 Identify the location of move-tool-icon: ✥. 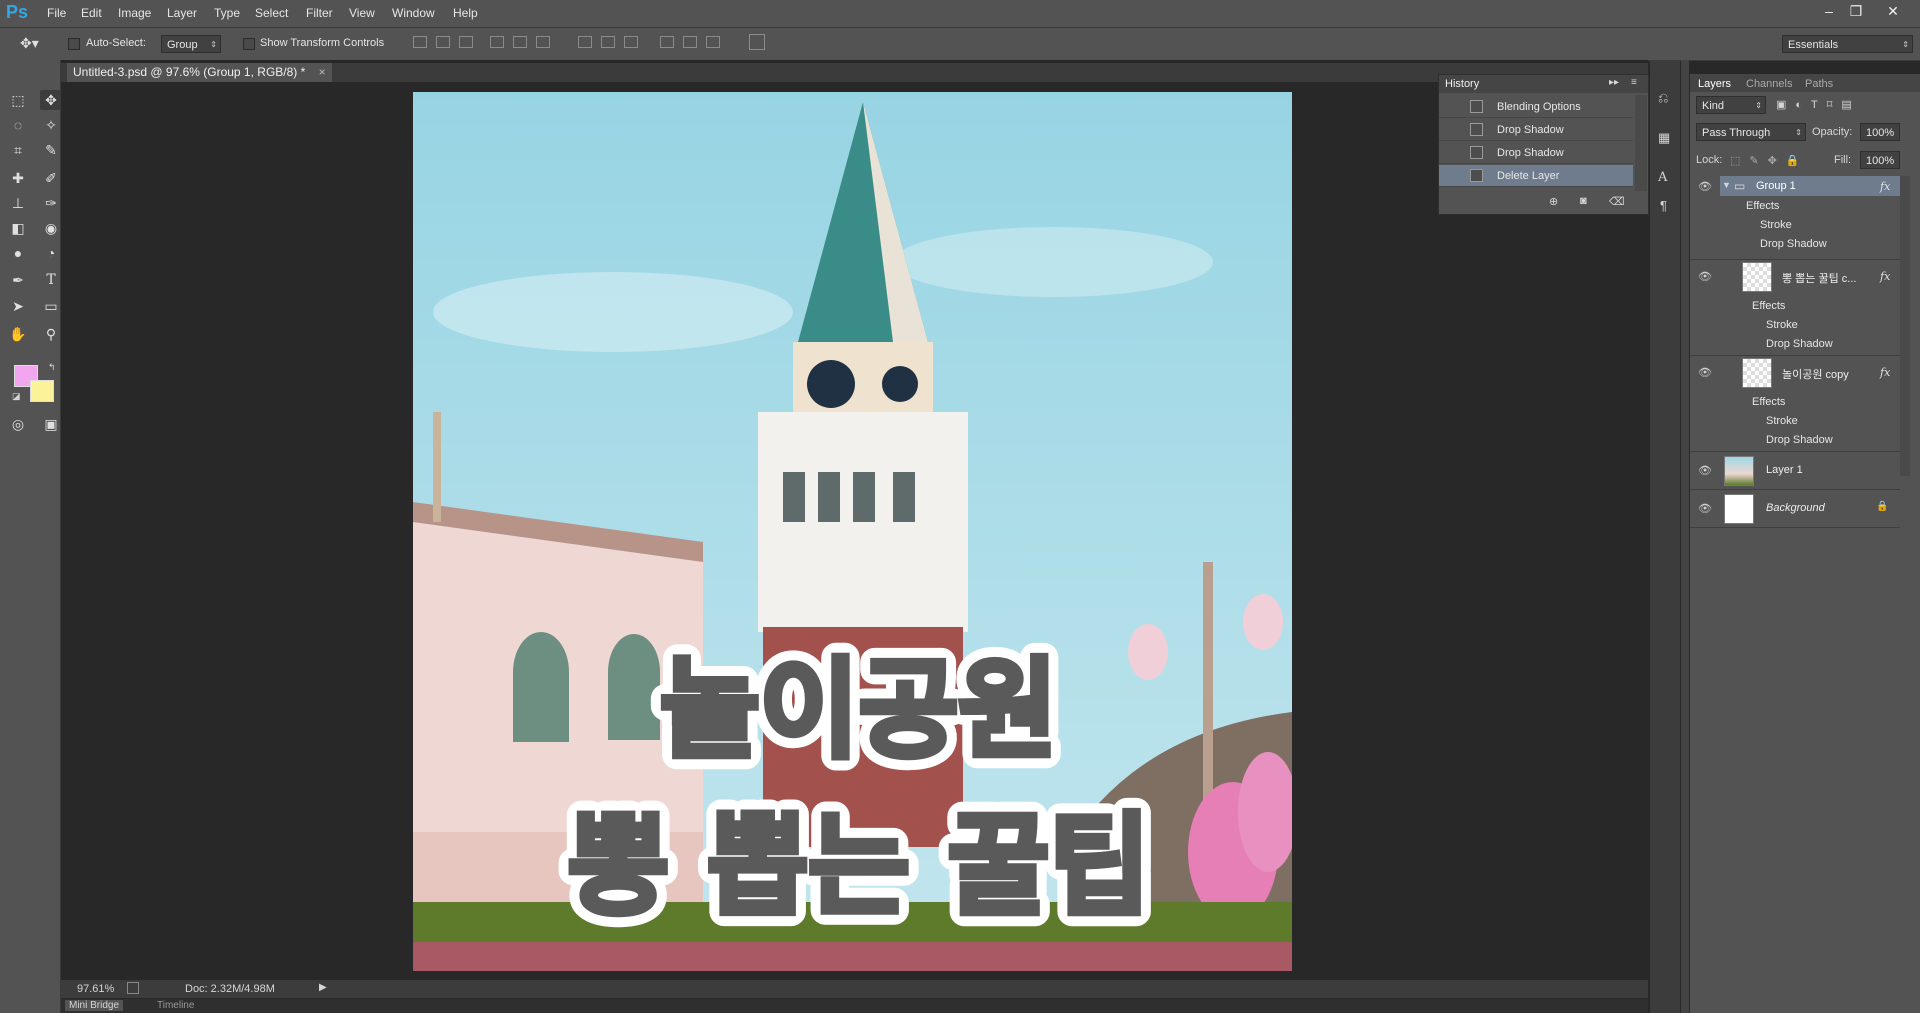
(51, 100).